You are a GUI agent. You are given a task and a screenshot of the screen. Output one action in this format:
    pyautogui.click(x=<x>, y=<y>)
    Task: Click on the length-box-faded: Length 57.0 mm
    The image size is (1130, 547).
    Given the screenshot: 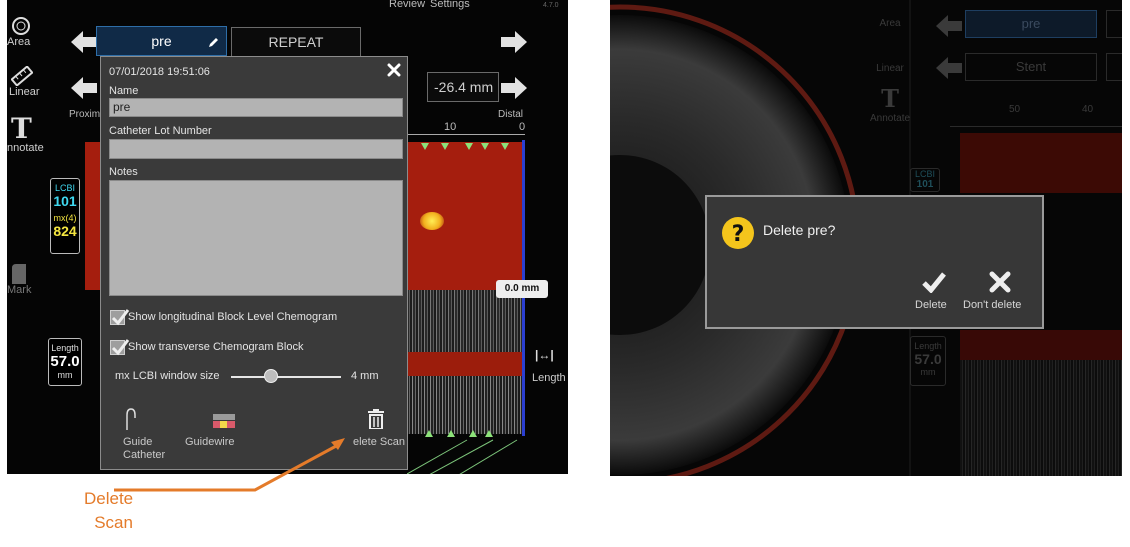 What is the action you would take?
    pyautogui.click(x=928, y=361)
    